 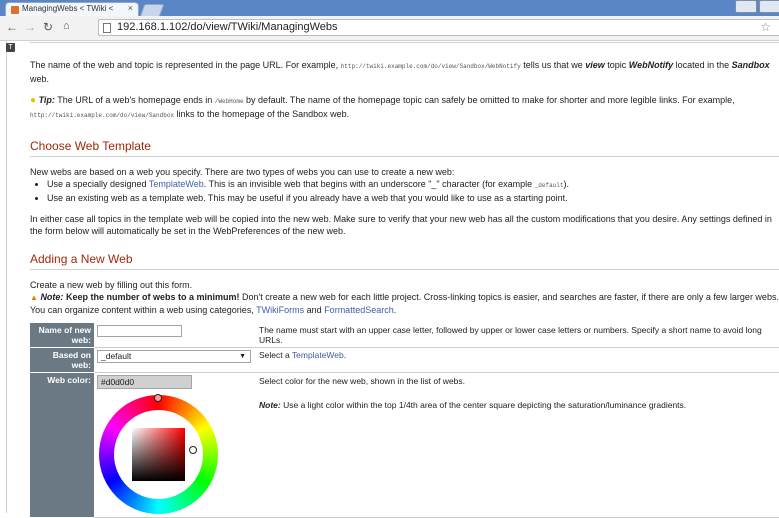 What do you see at coordinates (62, 360) in the screenshot?
I see `field-label: Based on web:` at bounding box center [62, 360].